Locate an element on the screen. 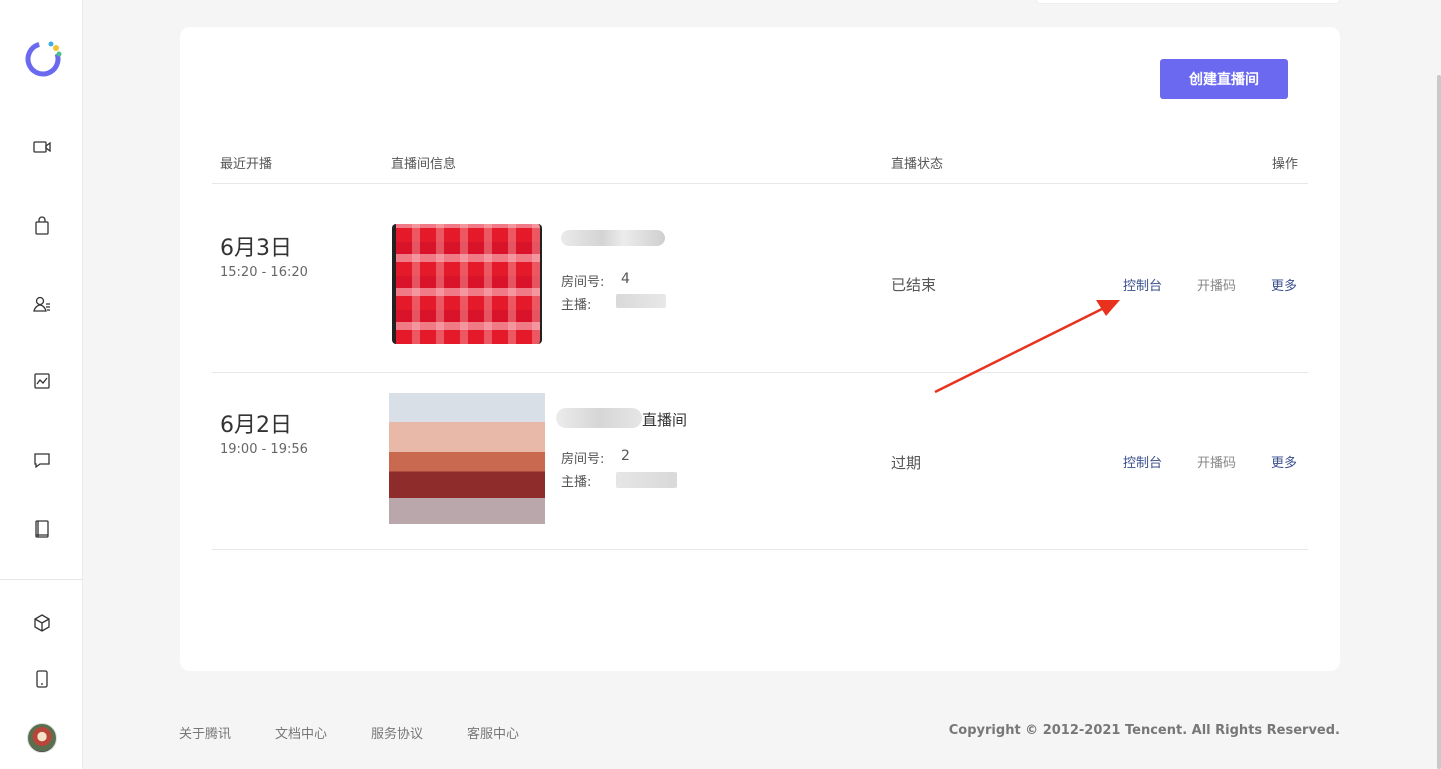 This screenshot has height=769, width=1441. room-number: 4 is located at coordinates (625, 279).